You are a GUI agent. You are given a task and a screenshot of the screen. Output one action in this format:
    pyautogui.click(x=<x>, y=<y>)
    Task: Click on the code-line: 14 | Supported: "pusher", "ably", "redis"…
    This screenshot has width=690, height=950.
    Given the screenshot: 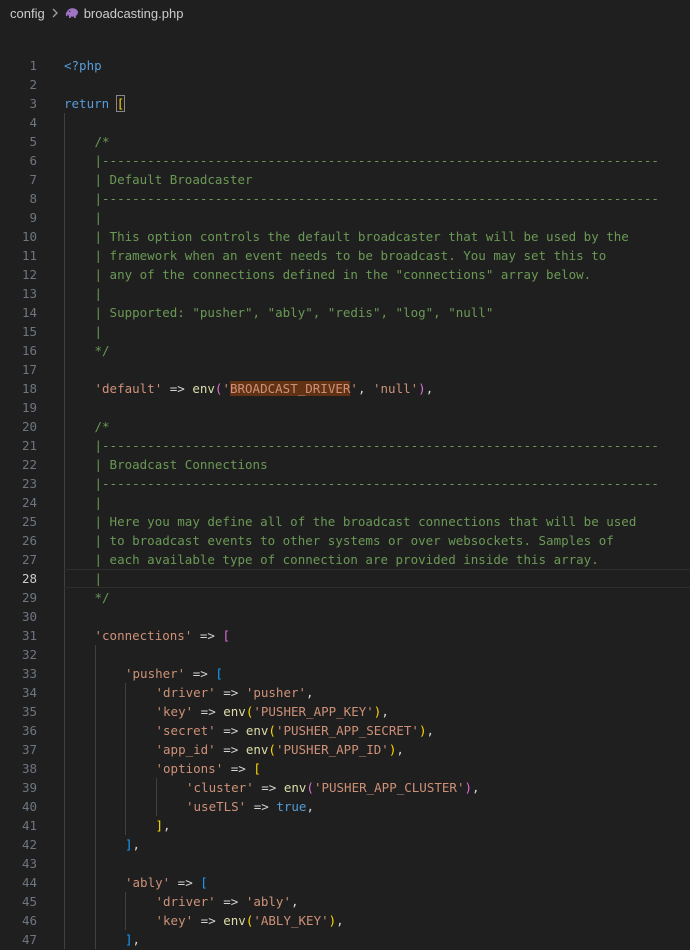 What is the action you would take?
    pyautogui.click(x=345, y=312)
    